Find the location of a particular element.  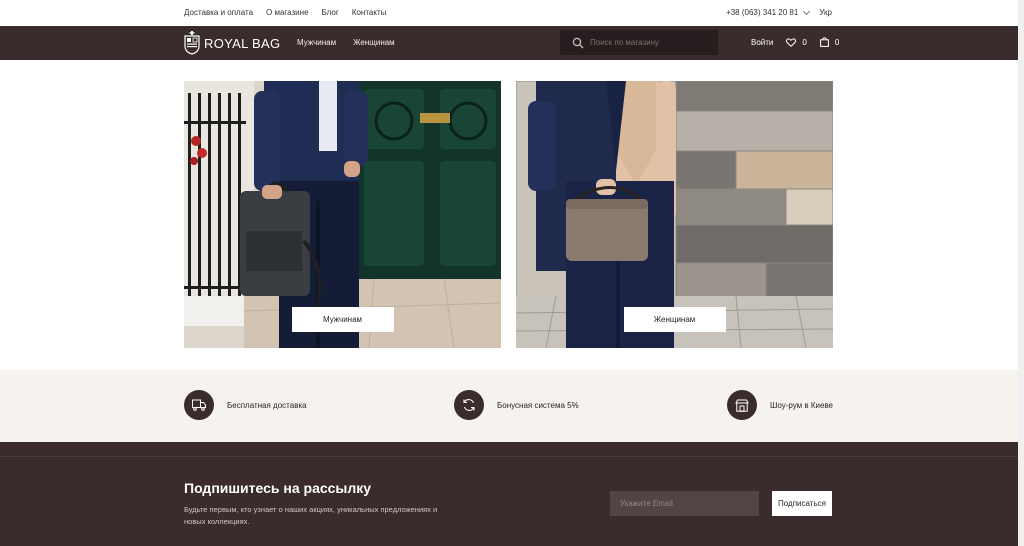

feature-free-delivery: Бесплатная доставка is located at coordinates (245, 405).